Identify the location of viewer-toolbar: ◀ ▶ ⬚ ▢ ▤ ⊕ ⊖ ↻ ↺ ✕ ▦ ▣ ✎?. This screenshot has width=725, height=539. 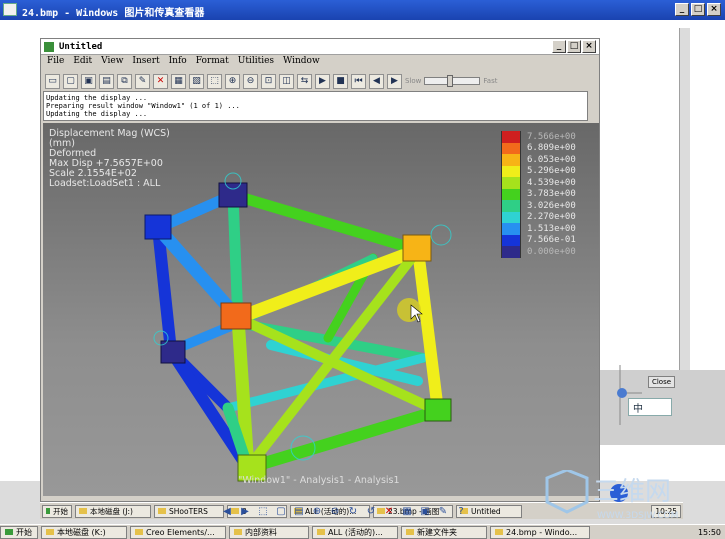
(360, 512).